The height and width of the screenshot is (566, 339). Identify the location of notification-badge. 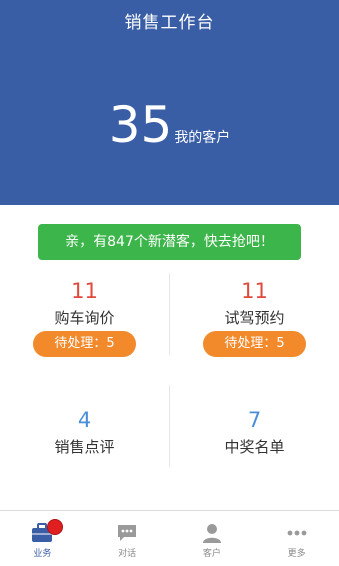
(55, 527).